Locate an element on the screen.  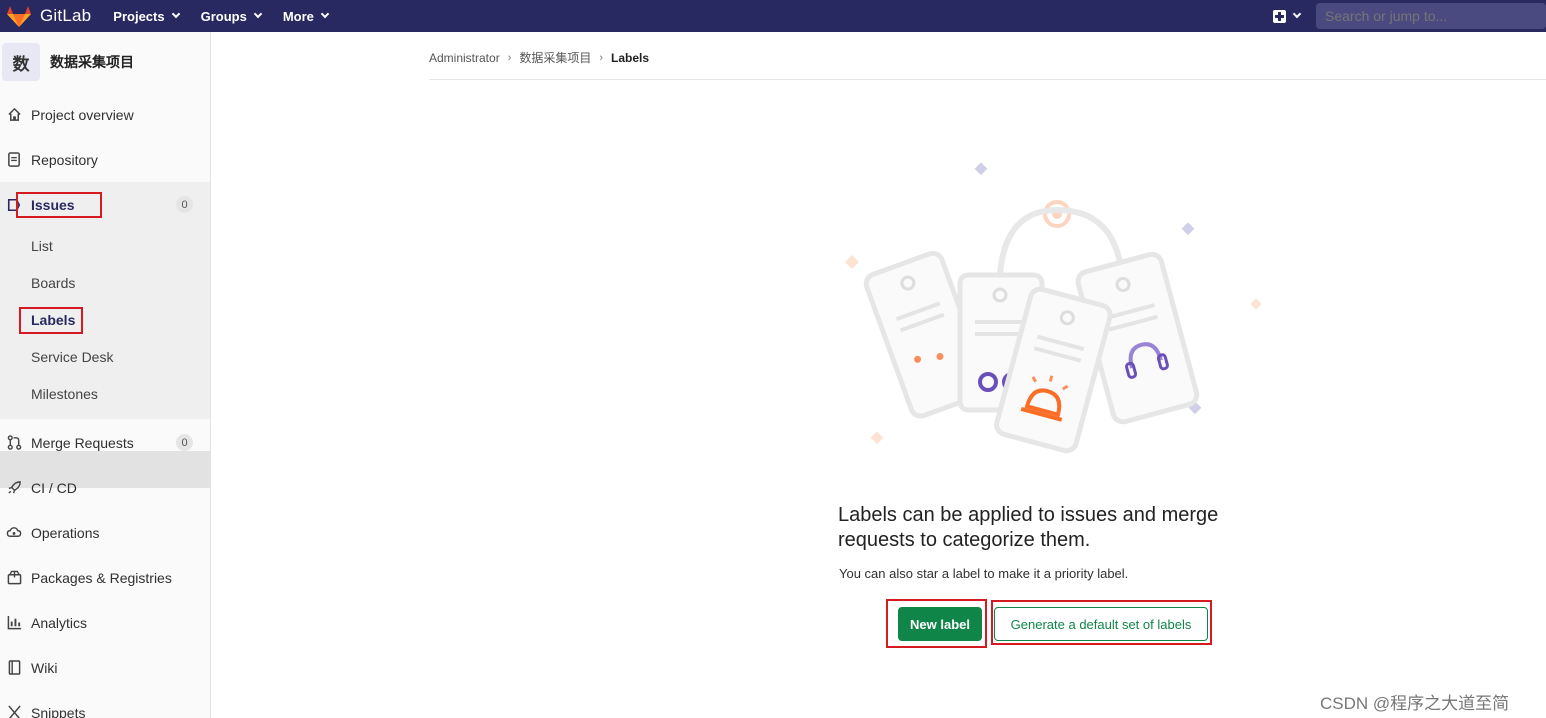
brand-name: GitLab is located at coordinates (66, 15).